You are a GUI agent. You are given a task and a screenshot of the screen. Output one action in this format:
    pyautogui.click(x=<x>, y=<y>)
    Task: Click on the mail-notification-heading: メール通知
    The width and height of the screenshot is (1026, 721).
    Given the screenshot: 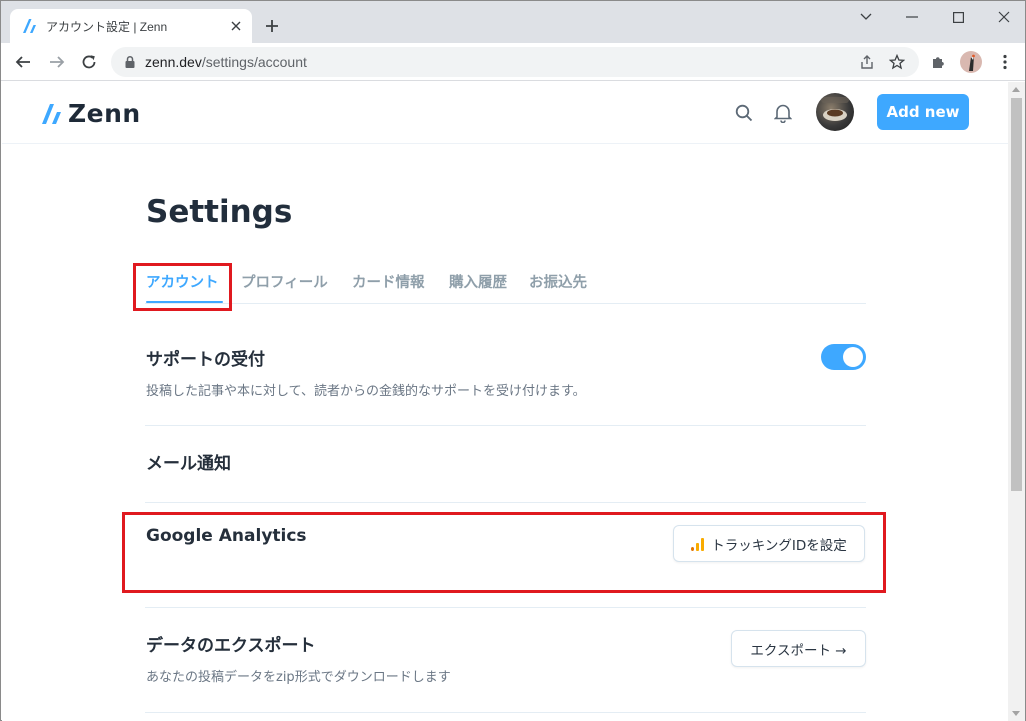 What is the action you would take?
    pyautogui.click(x=188, y=464)
    